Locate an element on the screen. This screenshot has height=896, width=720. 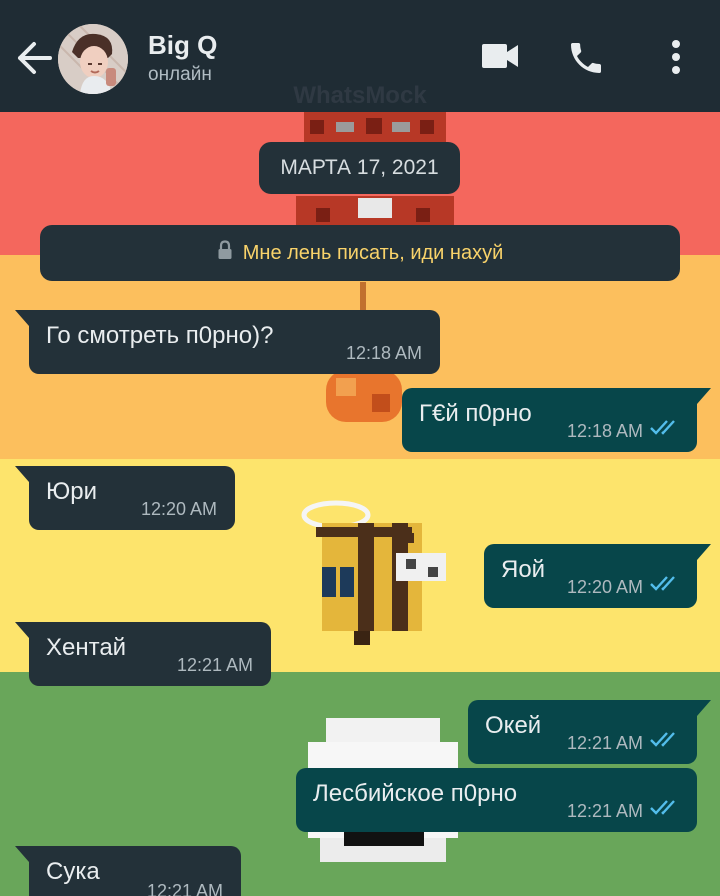
message-outgoing: Яой 12:20 AM is located at coordinates (597, 576).